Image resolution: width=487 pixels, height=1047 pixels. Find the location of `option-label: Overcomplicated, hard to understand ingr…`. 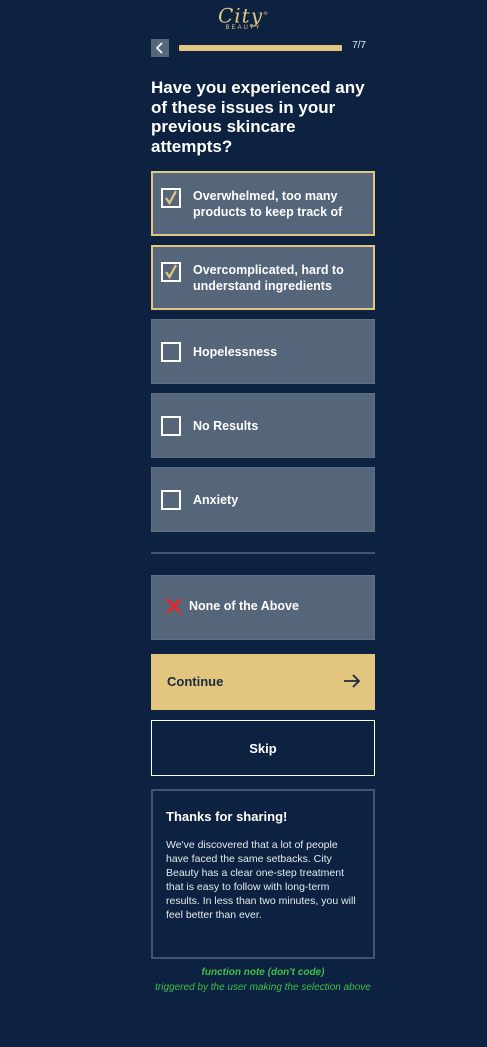

option-label: Overcomplicated, hard to understand ingr… is located at coordinates (268, 278).